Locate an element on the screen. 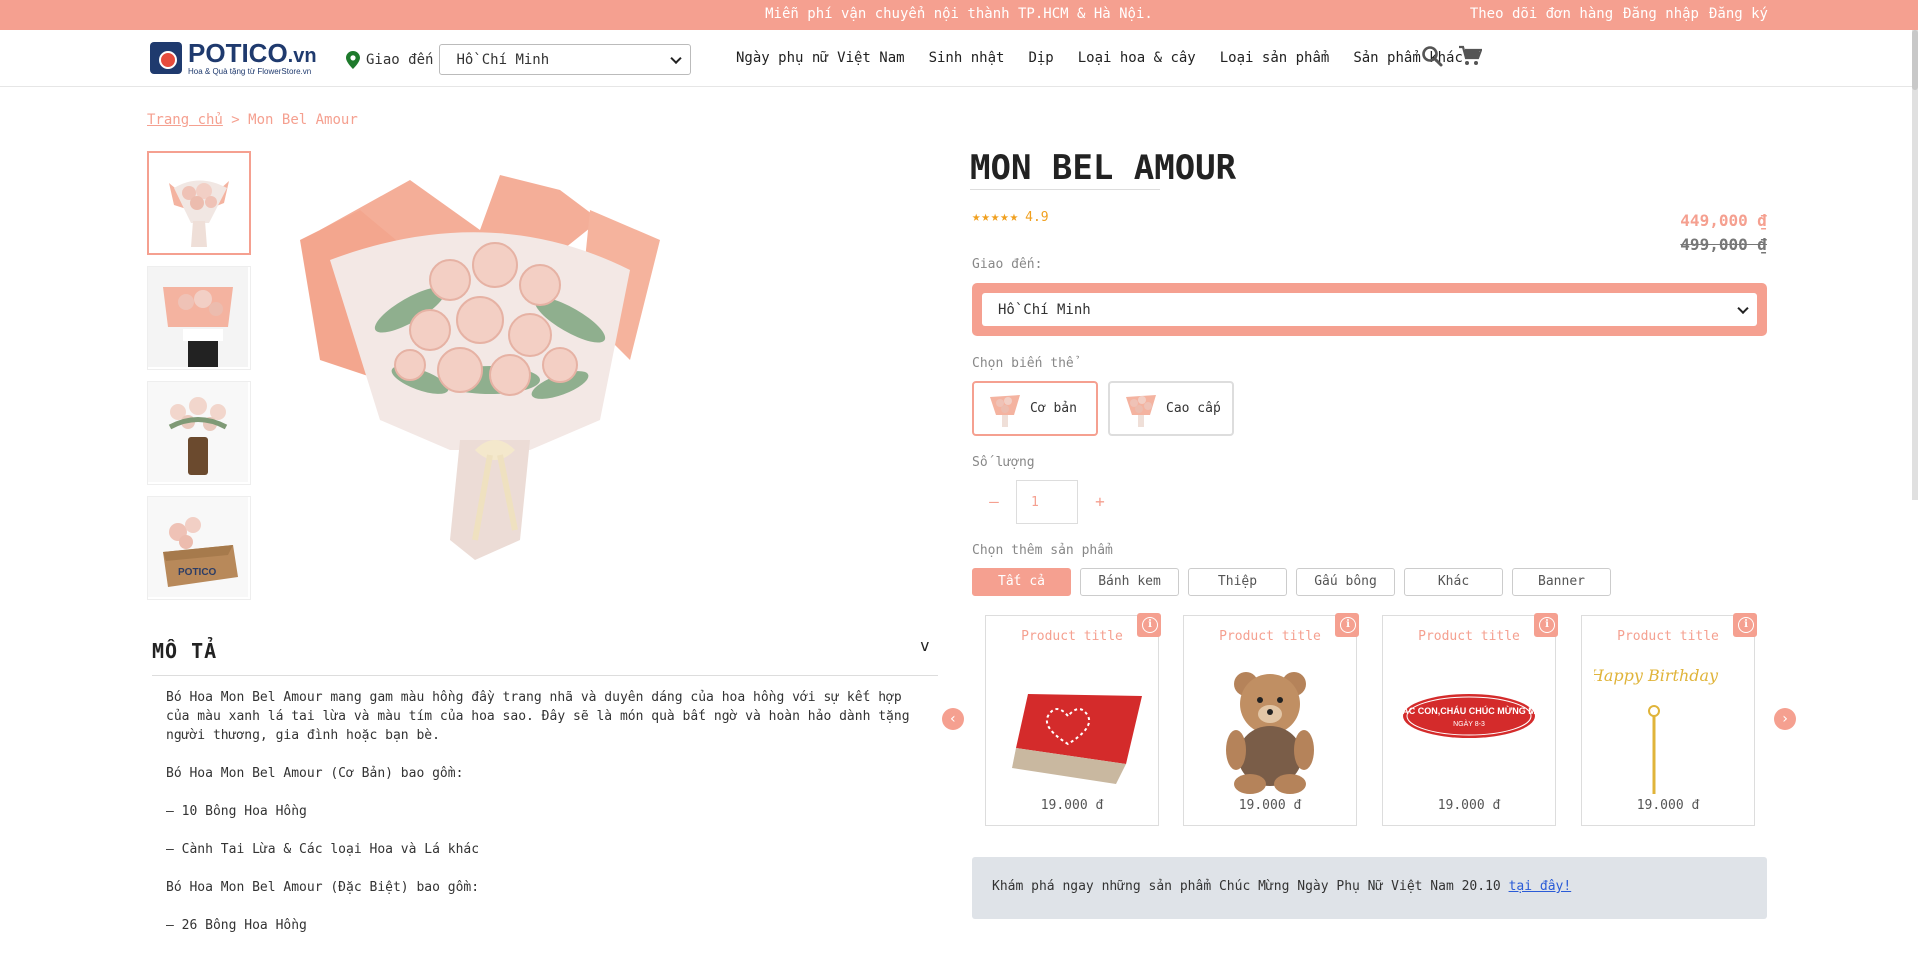 The width and height of the screenshot is (1918, 954). product-price: 449,000 ₫ is located at coordinates (1723, 220).